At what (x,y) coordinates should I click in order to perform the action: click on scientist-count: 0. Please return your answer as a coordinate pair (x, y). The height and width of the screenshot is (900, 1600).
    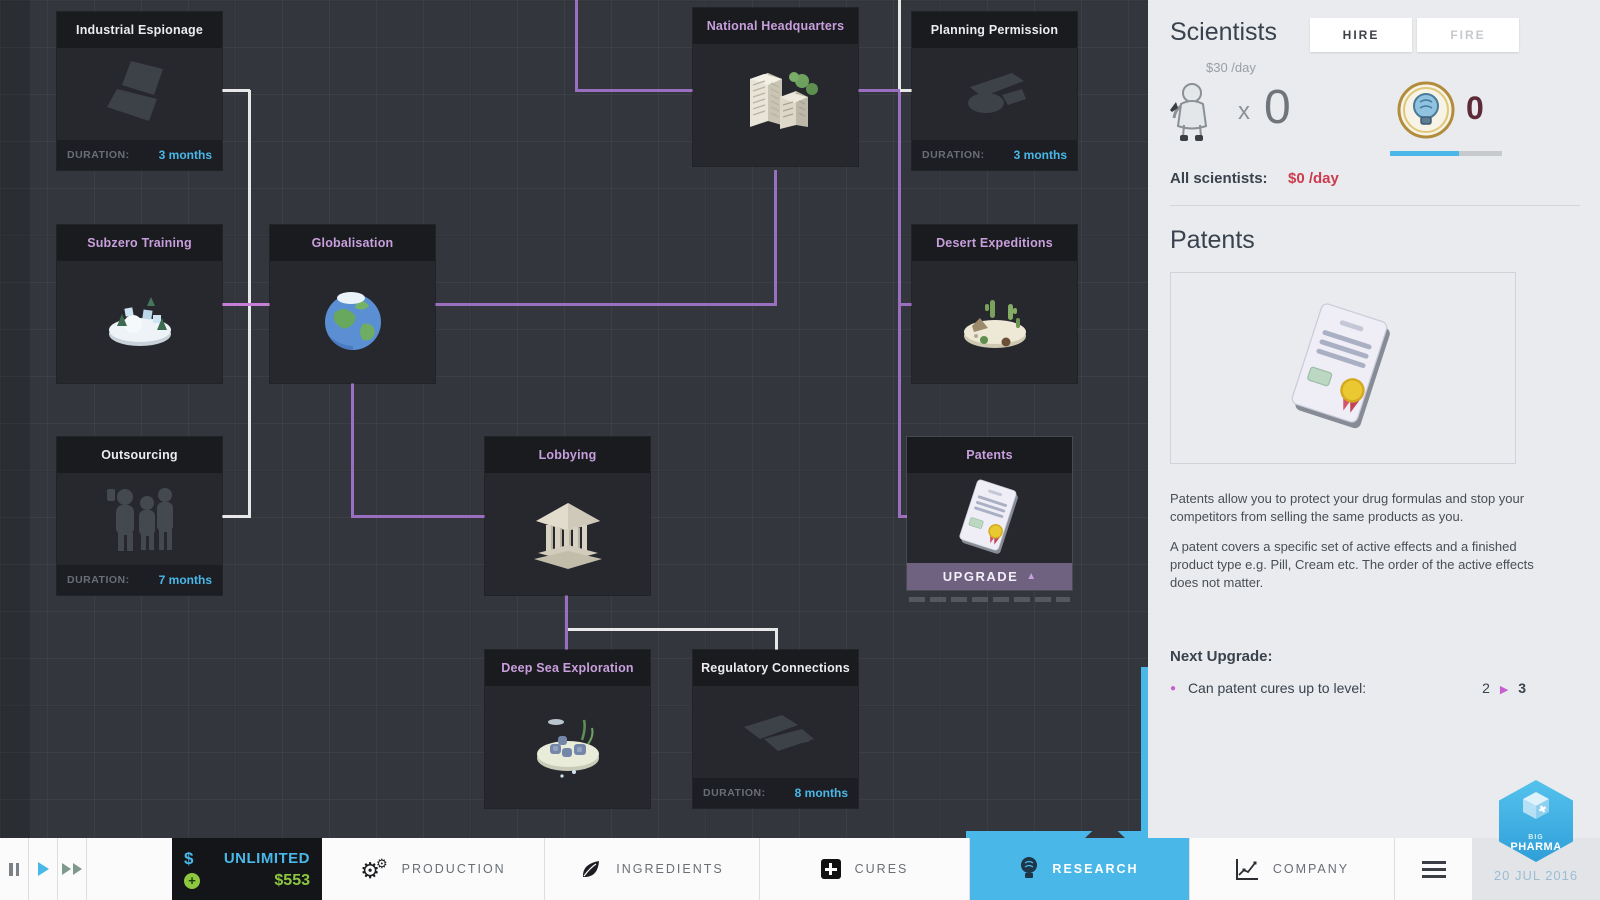
    Looking at the image, I should click on (1277, 107).